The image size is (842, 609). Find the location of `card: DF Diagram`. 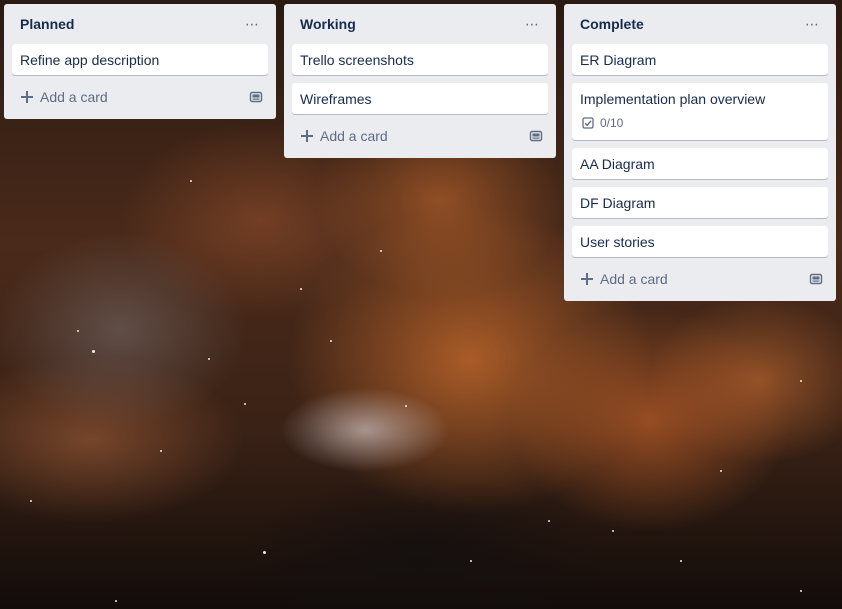

card: DF Diagram is located at coordinates (700, 202).